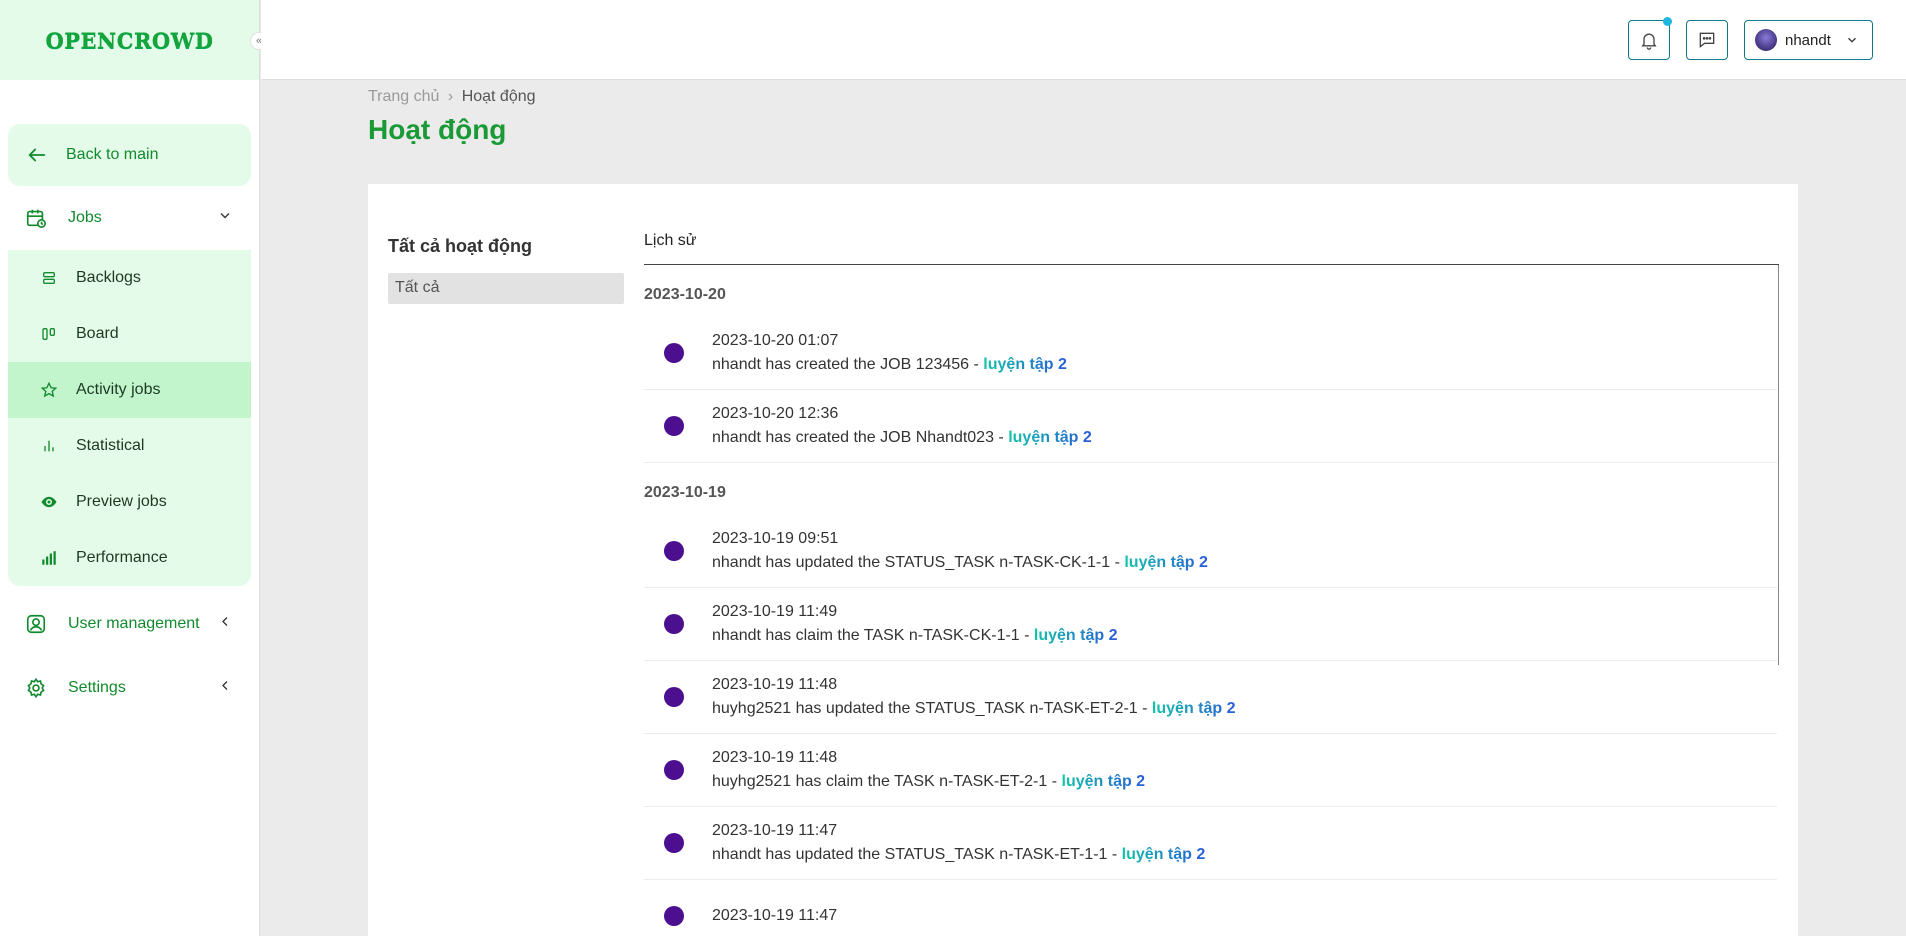  What do you see at coordinates (860, 437) in the screenshot?
I see `entry-text: nhandt has created the JOB Nhandt023 -` at bounding box center [860, 437].